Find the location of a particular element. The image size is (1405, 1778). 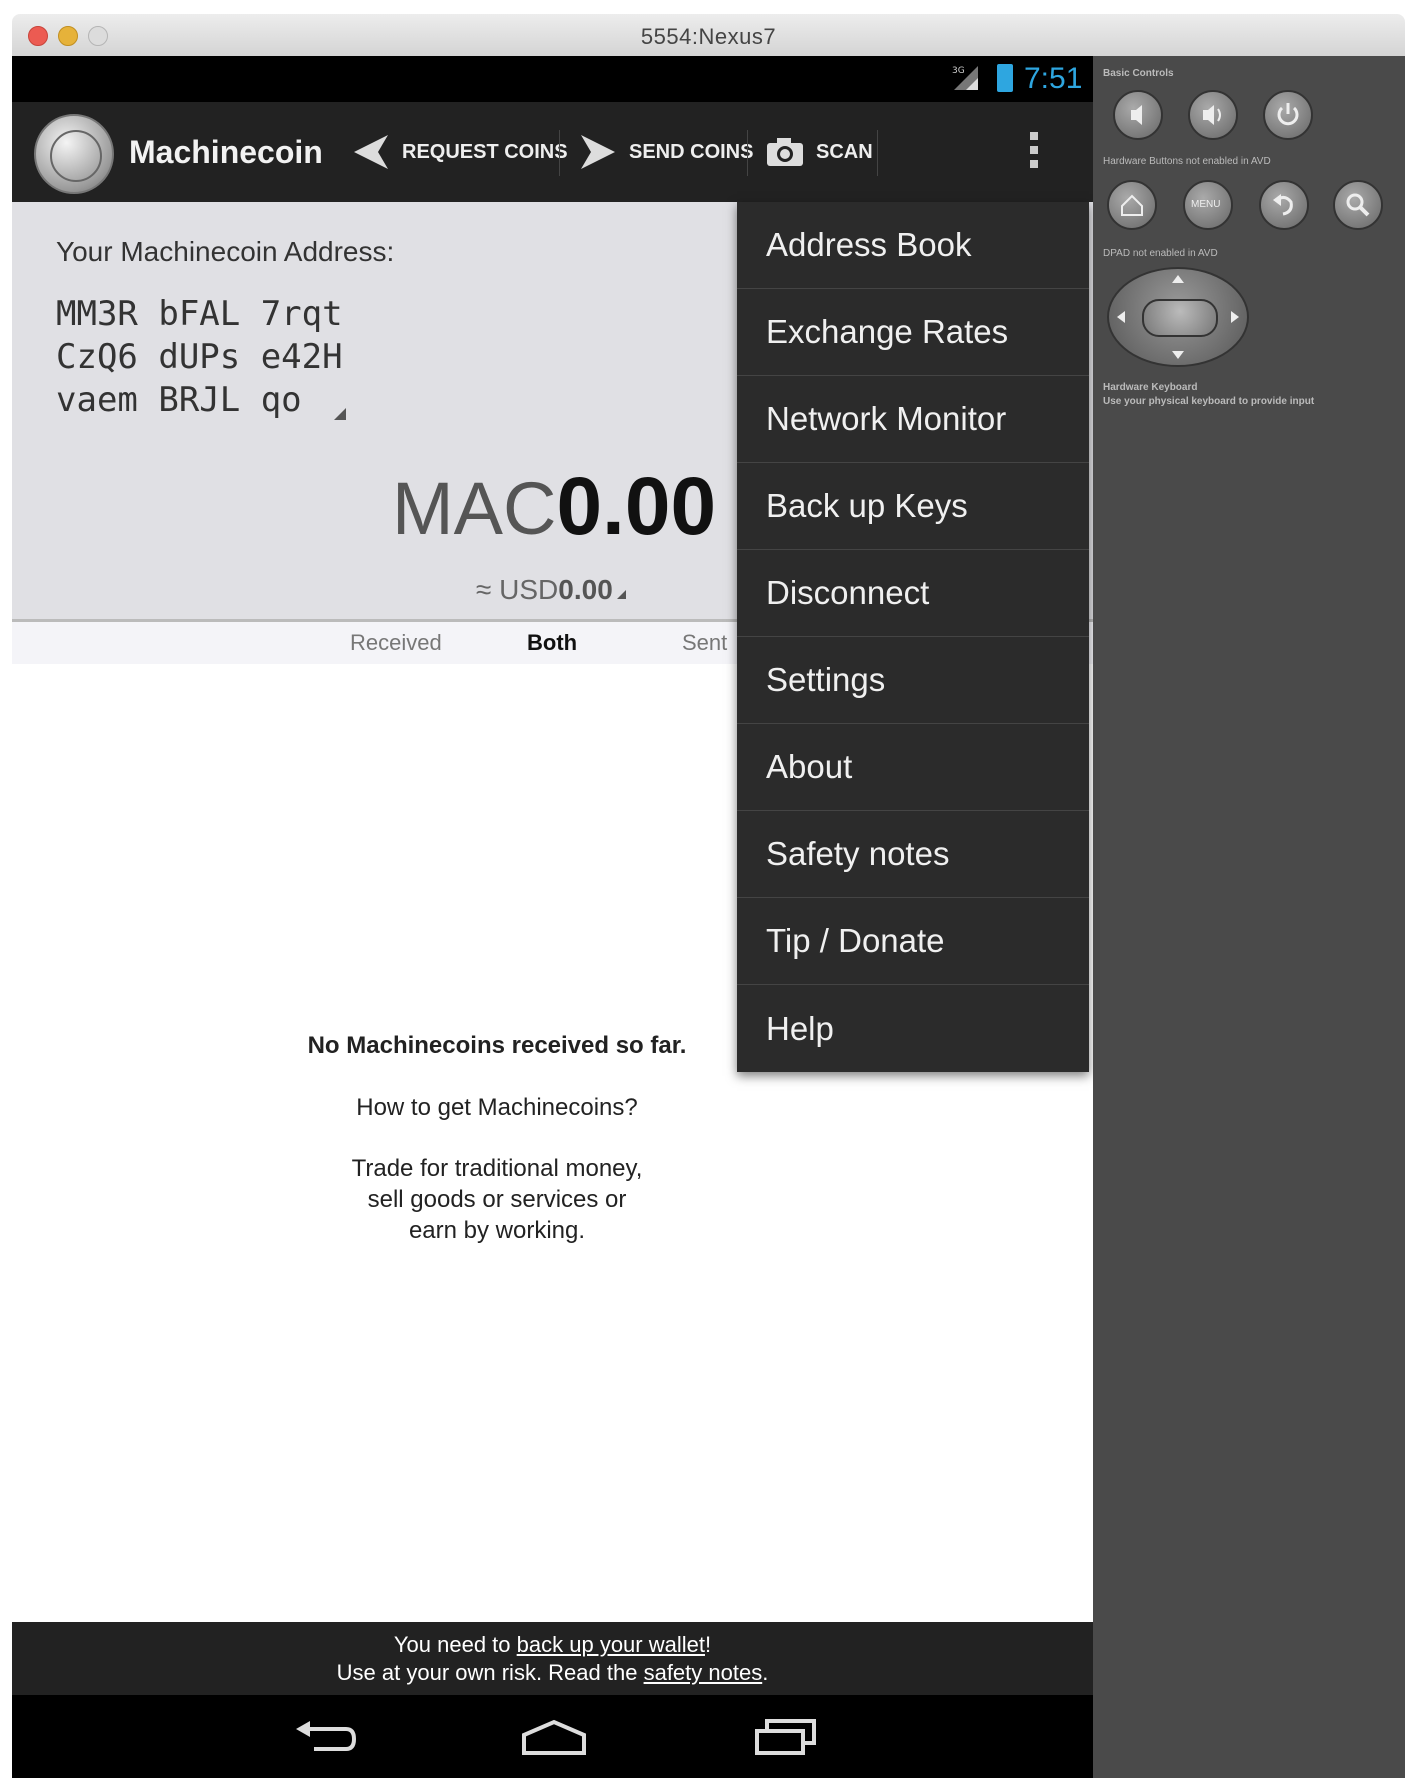

window-title: 5554:Nexus7 is located at coordinates (708, 36).